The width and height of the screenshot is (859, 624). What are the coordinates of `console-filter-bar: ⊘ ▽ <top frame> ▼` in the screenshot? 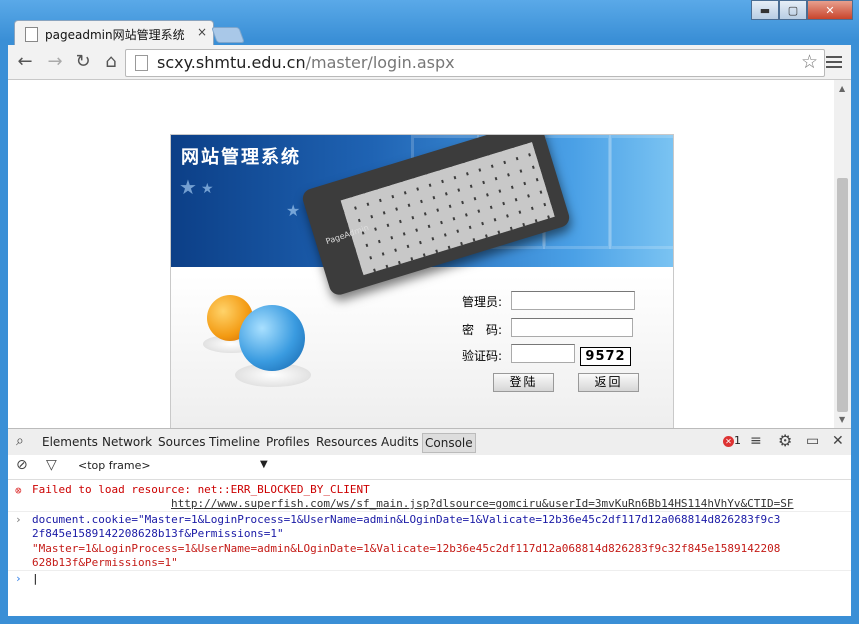 It's located at (429, 467).